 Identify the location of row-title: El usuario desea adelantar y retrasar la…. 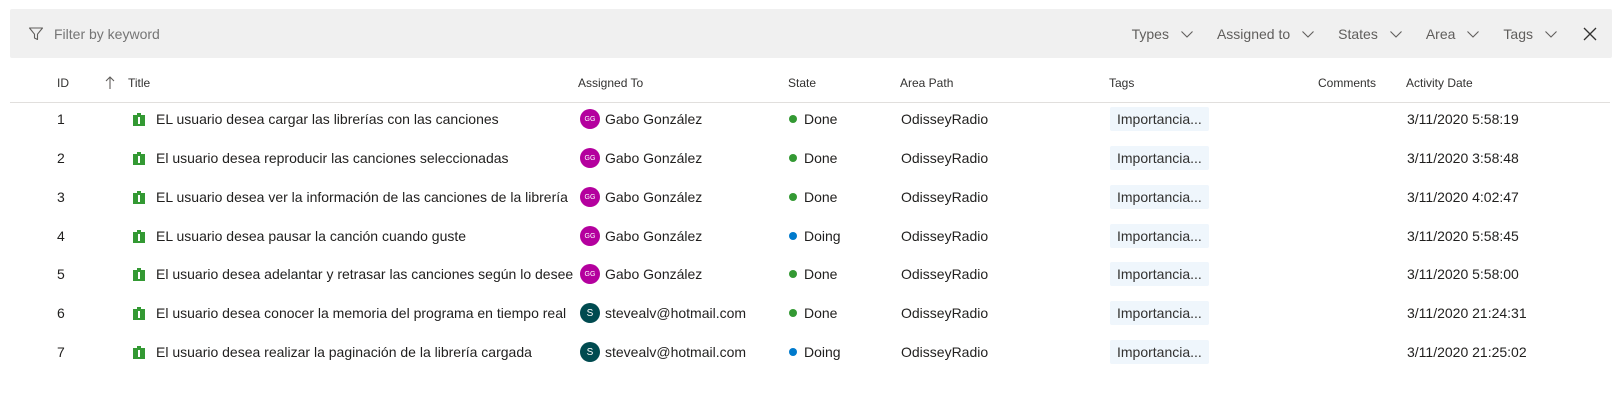
(353, 274).